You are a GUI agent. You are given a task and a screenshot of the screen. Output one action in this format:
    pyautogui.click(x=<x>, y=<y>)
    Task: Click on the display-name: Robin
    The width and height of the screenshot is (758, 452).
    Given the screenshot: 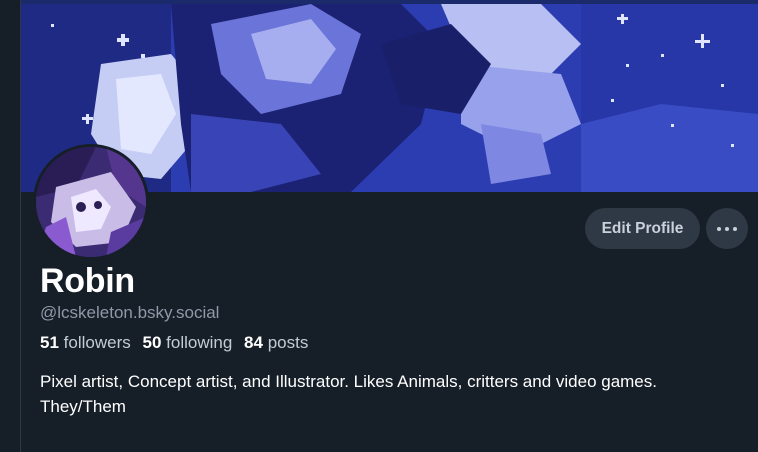 What is the action you would take?
    pyautogui.click(x=87, y=281)
    